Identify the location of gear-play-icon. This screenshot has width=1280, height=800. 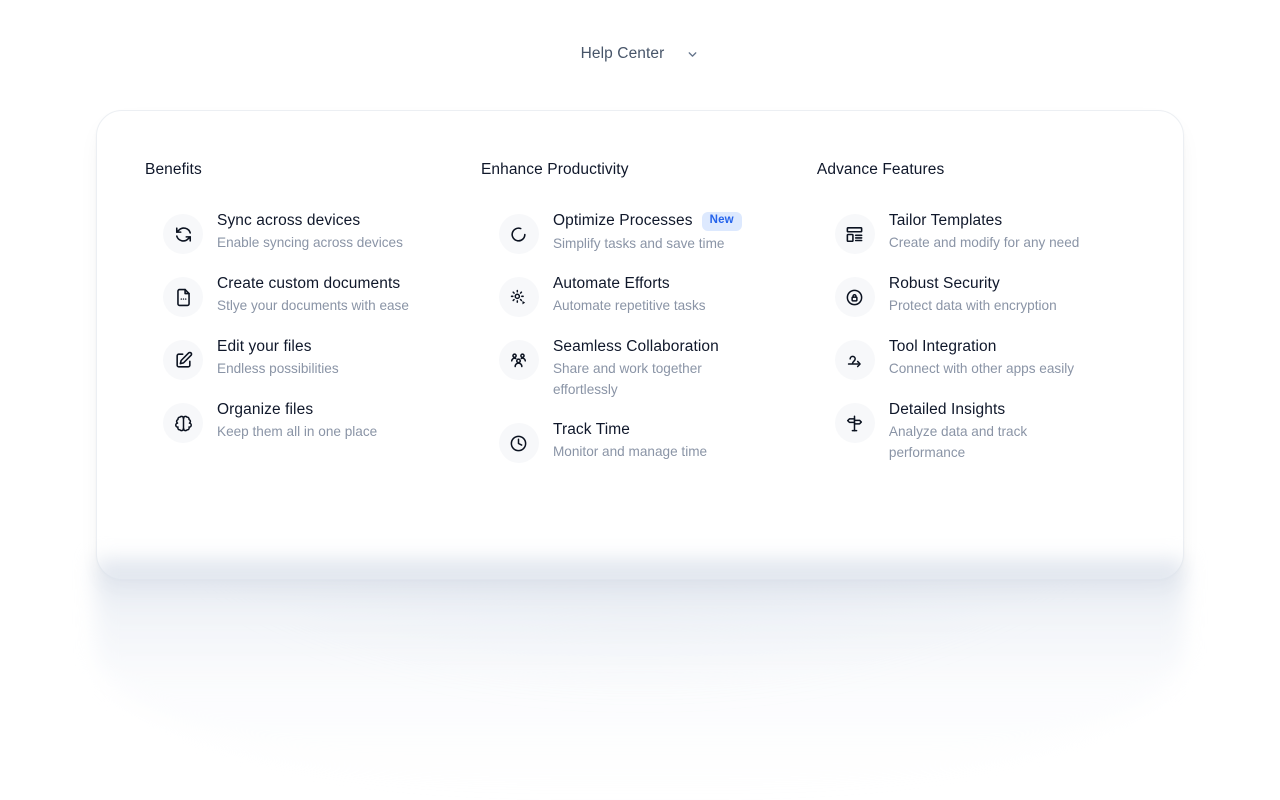
(518, 297).